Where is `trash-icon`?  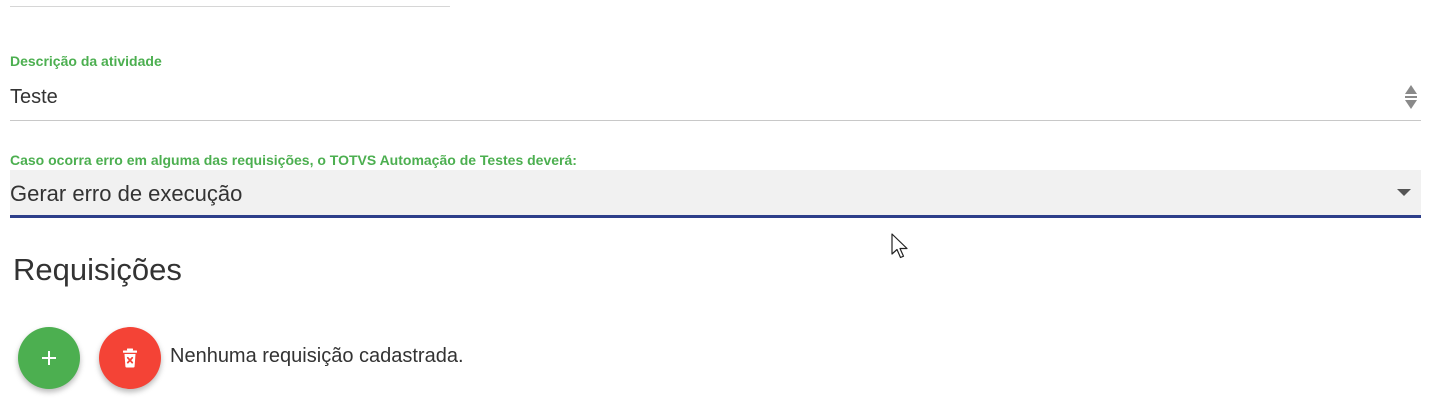
trash-icon is located at coordinates (130, 358).